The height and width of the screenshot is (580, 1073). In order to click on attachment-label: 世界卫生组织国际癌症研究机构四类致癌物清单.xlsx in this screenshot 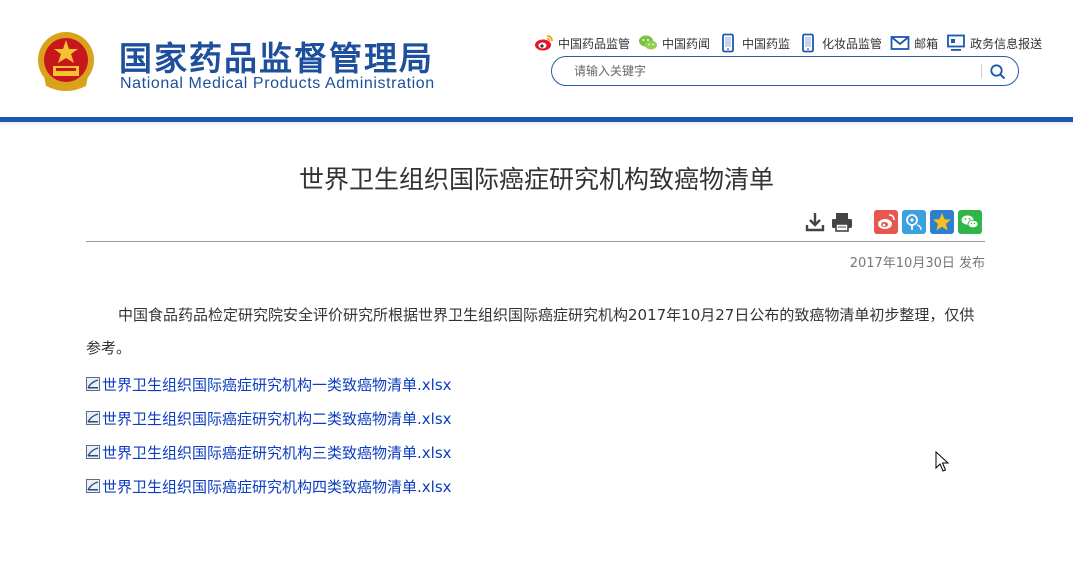, I will do `click(277, 486)`.